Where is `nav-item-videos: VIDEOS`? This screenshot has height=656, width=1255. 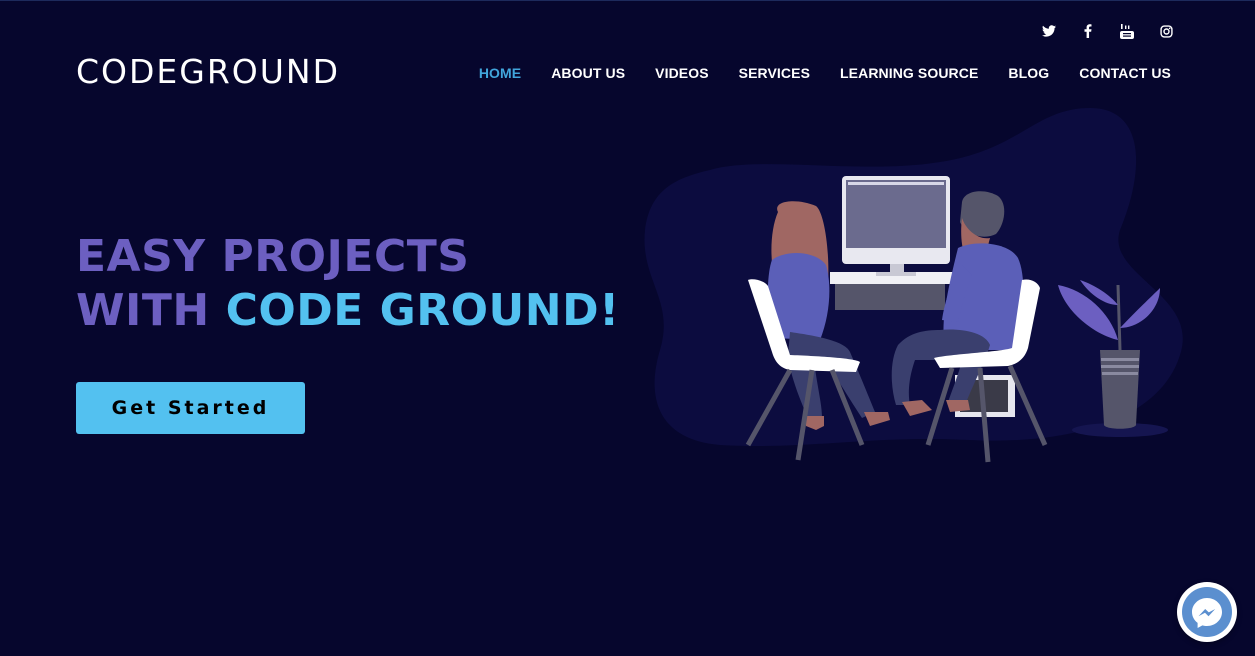 nav-item-videos: VIDEOS is located at coordinates (682, 73).